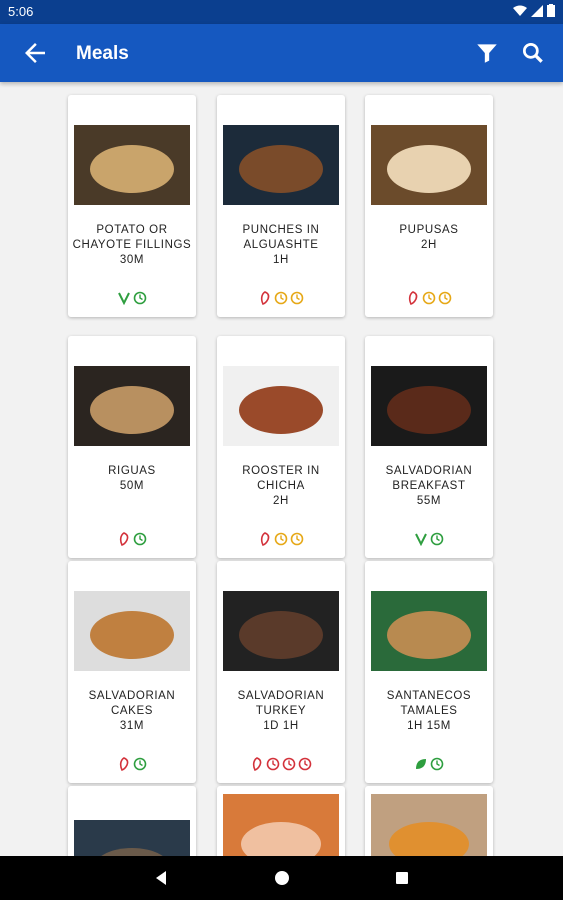  What do you see at coordinates (35, 53) in the screenshot?
I see `back-arrow-icon` at bounding box center [35, 53].